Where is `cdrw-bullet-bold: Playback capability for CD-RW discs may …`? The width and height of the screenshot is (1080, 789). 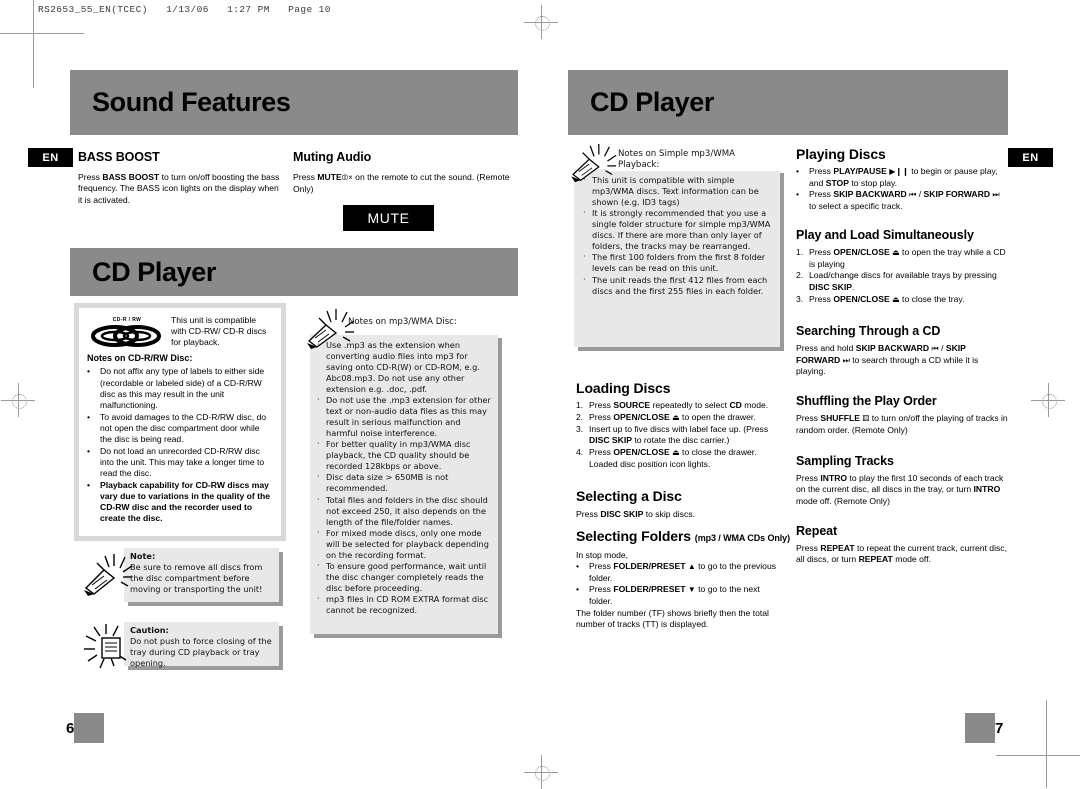 cdrw-bullet-bold: Playback capability for CD-RW discs may … is located at coordinates (185, 501).